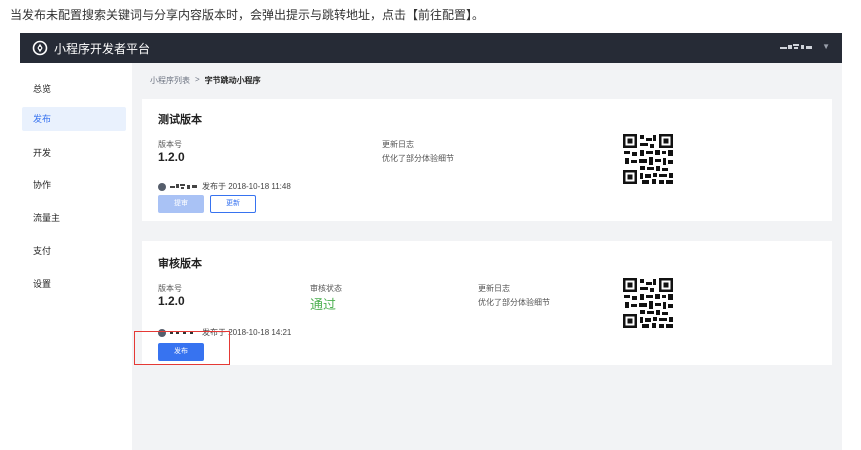 The height and width of the screenshot is (450, 861). Describe the element at coordinates (323, 304) in the screenshot. I see `review-status-value: 通过` at that location.